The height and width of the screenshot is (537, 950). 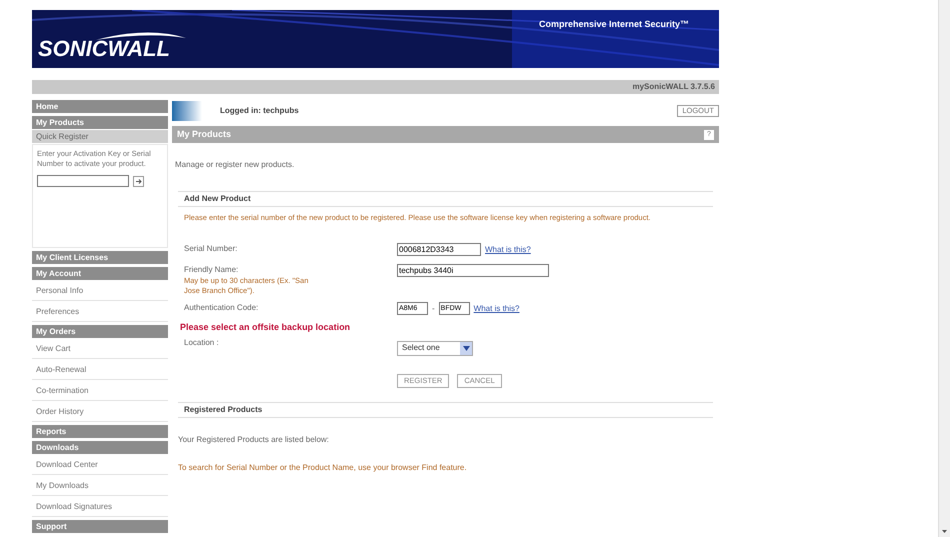 I want to click on sidebar-link: Download Signatures, so click(x=100, y=507).